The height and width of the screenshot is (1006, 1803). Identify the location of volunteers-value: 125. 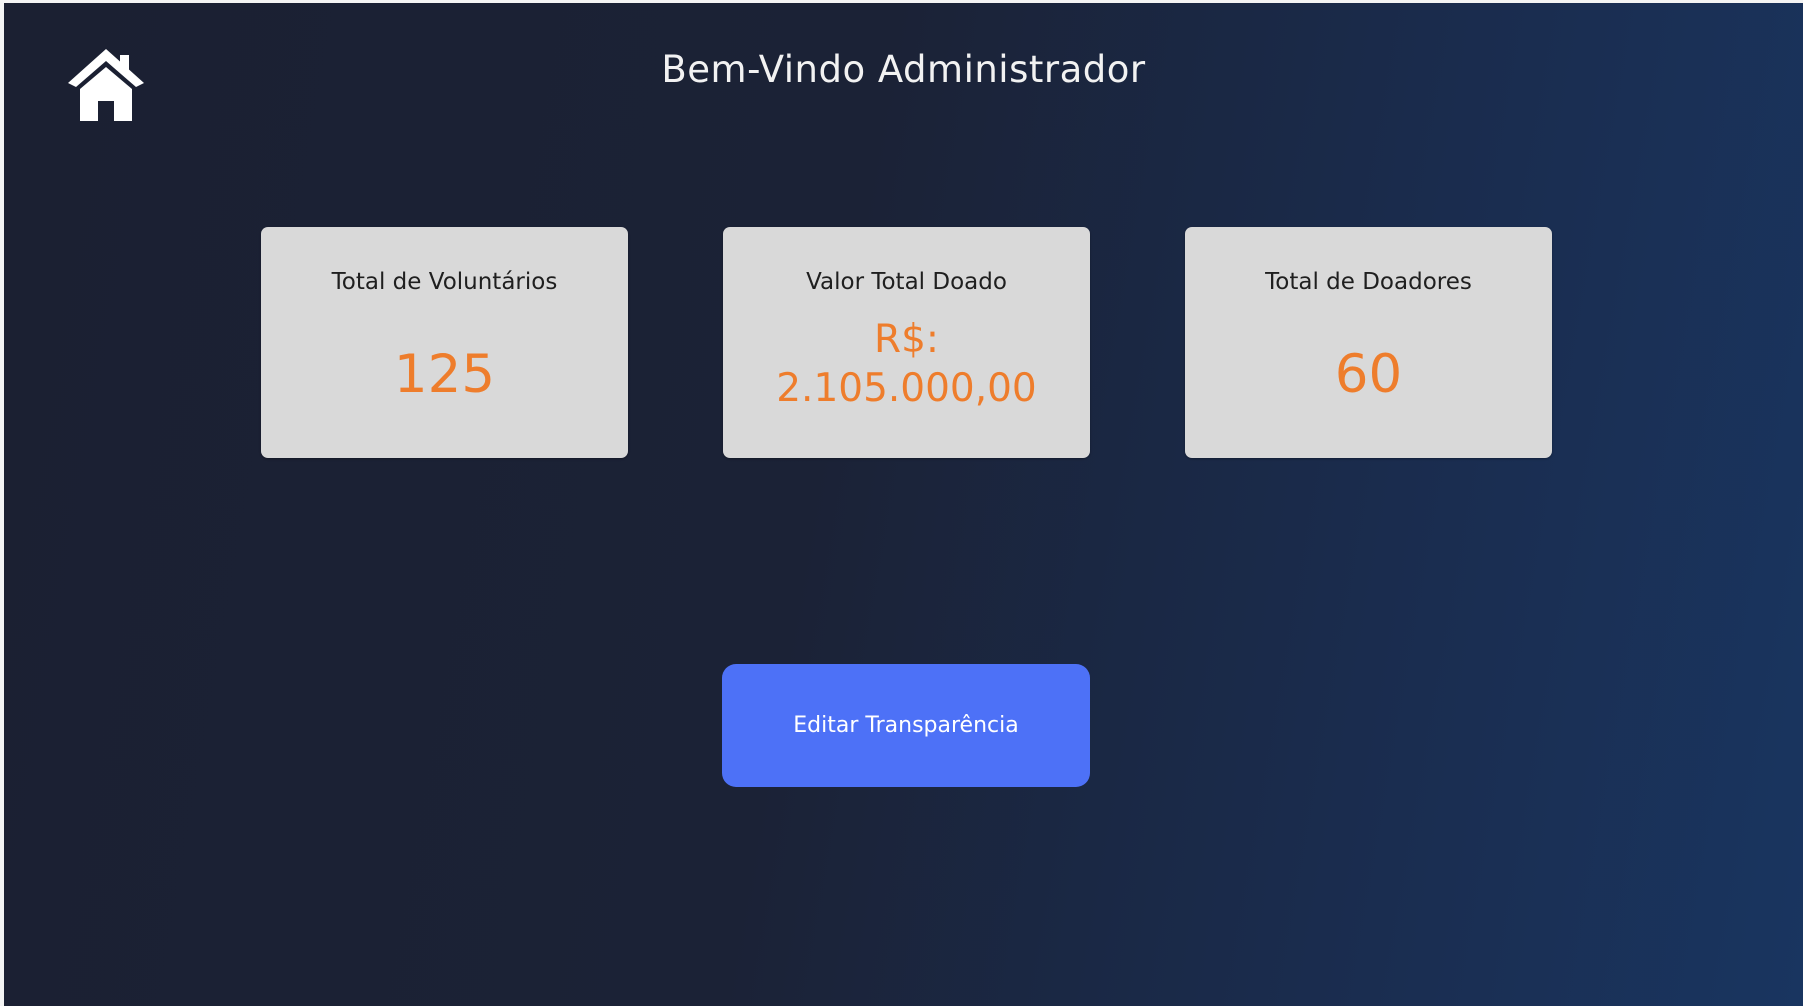
(444, 374).